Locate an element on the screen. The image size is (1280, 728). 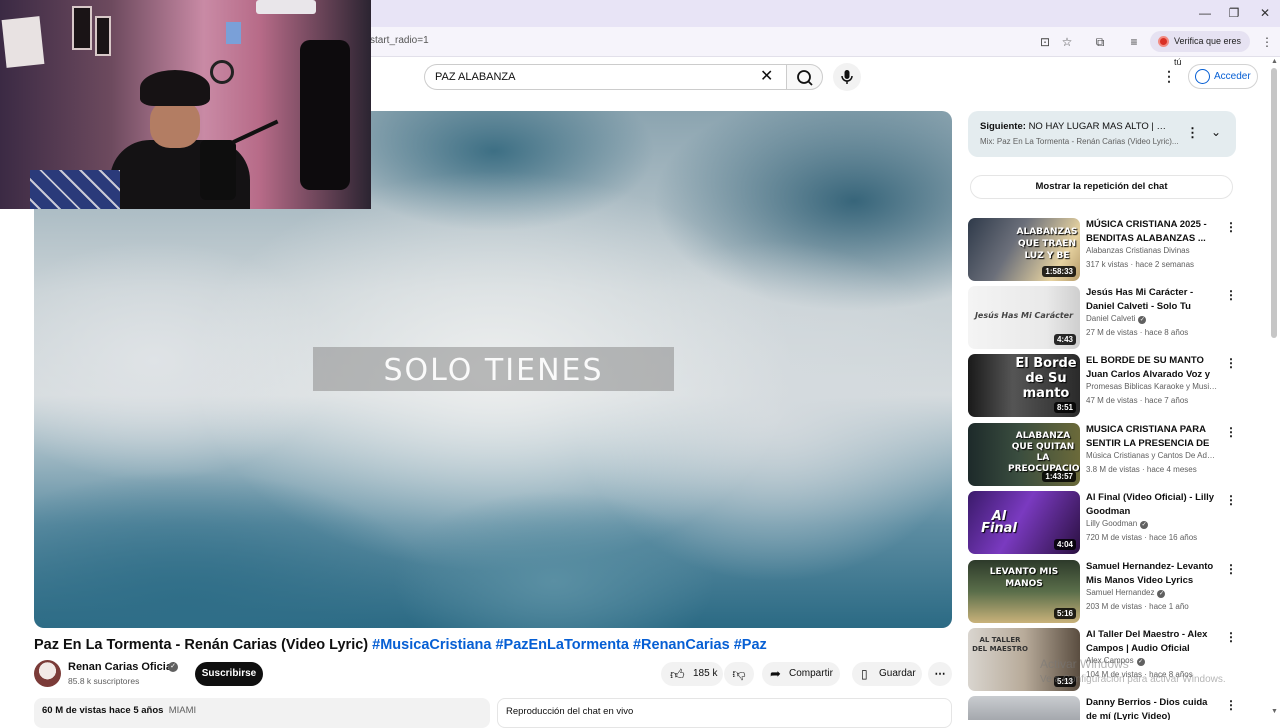
save-button: ▯ Guardar is located at coordinates (887, 674).